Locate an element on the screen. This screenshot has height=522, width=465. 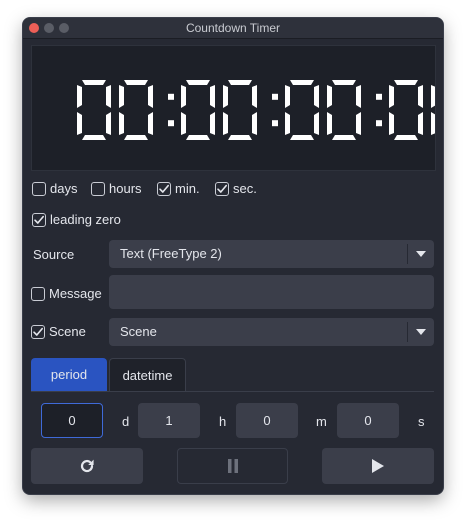
days-checkbox: days is located at coordinates (54, 188).